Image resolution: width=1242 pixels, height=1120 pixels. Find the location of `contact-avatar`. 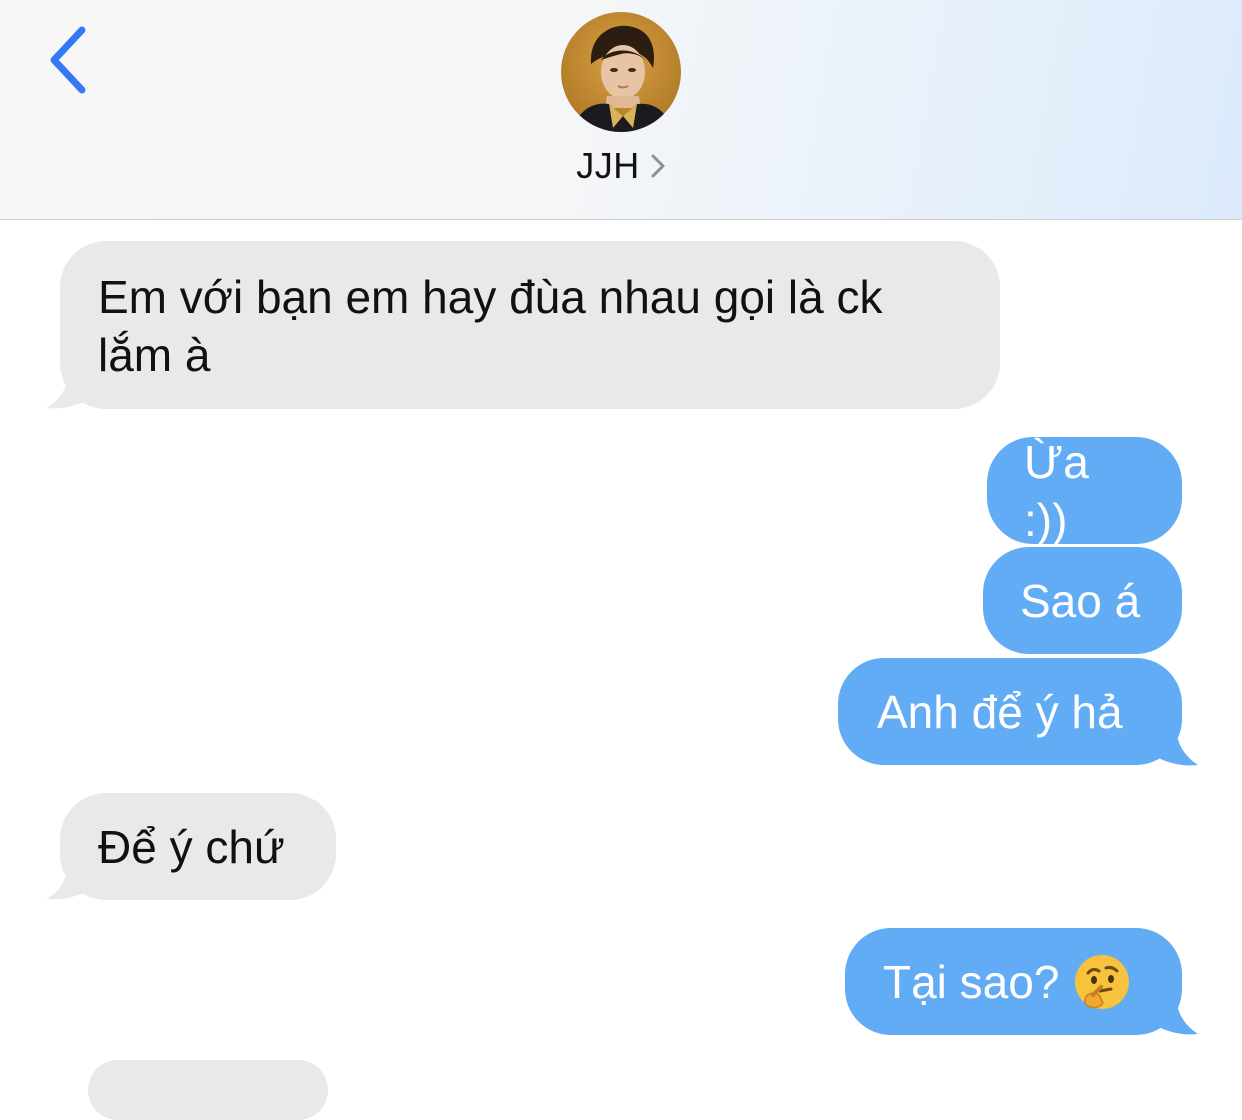

contact-avatar is located at coordinates (621, 72).